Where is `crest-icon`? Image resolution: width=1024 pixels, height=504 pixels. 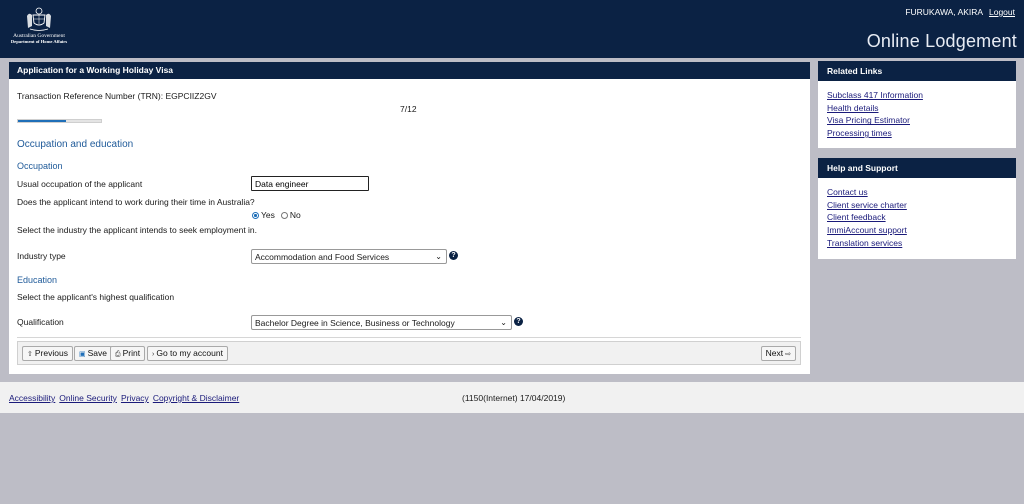 crest-icon is located at coordinates (39, 19).